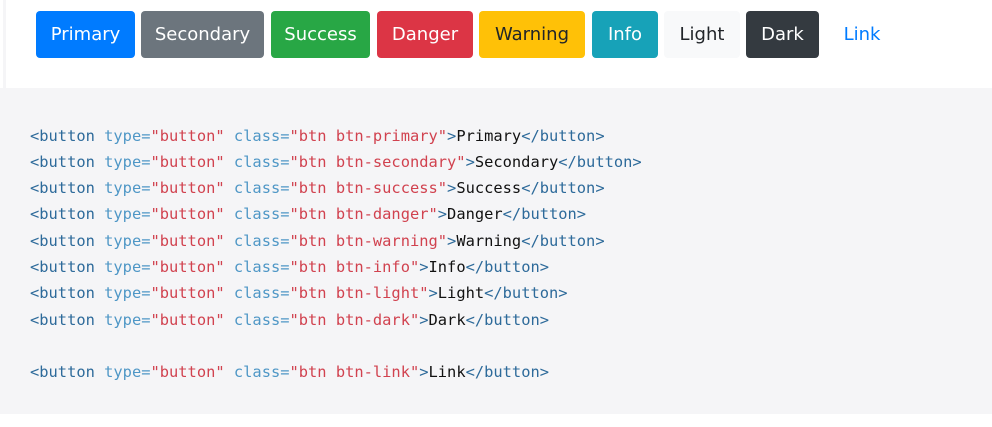 The height and width of the screenshot is (427, 992). I want to click on code-token-str: "btn btn-primary", so click(368, 136).